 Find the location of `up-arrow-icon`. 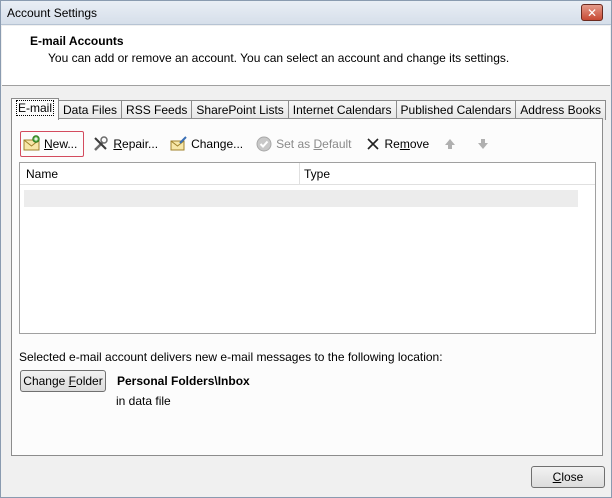

up-arrow-icon is located at coordinates (450, 144).